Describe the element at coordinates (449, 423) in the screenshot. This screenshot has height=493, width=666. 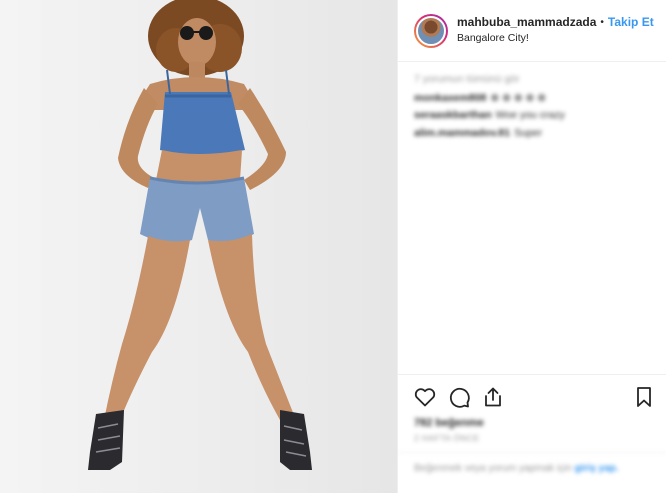
I see `likes-count: 782 beğenme` at that location.